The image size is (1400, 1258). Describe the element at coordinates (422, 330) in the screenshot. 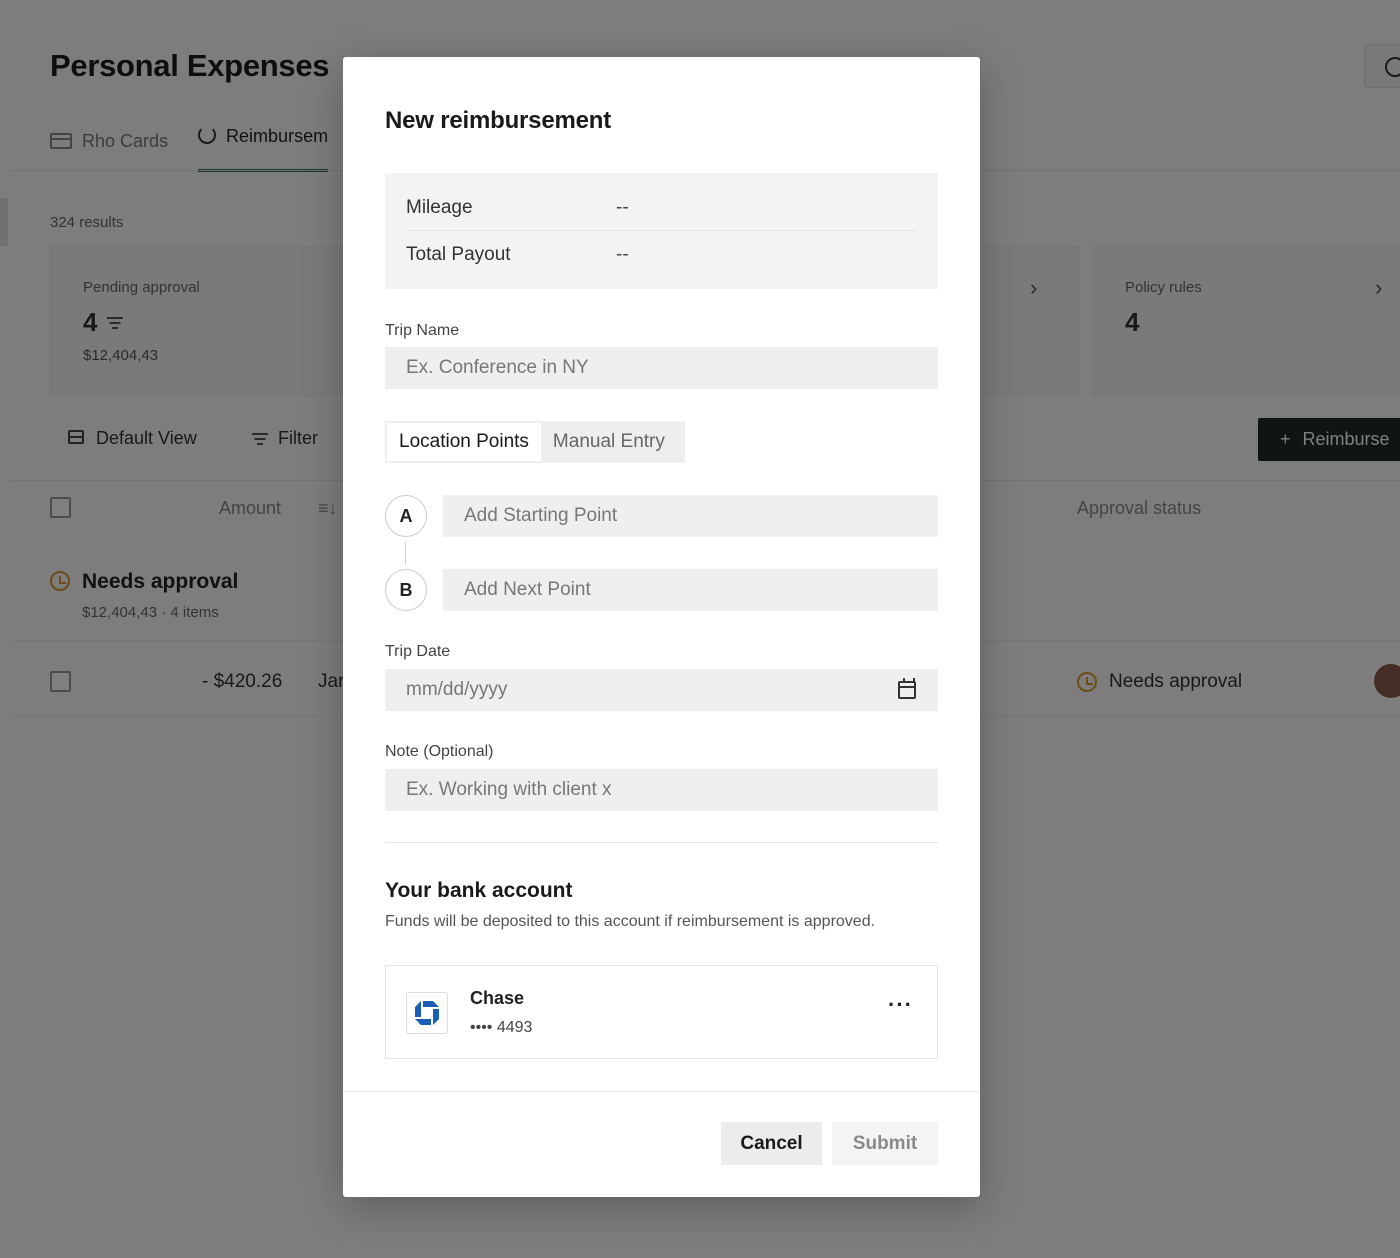

I see `trip-name-label: Trip Name` at that location.